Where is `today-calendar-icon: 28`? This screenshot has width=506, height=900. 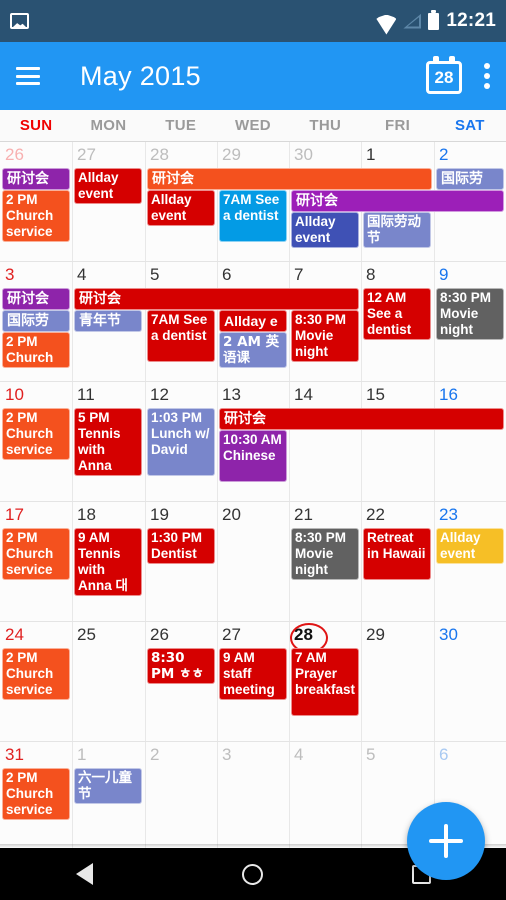
today-calendar-icon: 28 is located at coordinates (444, 76).